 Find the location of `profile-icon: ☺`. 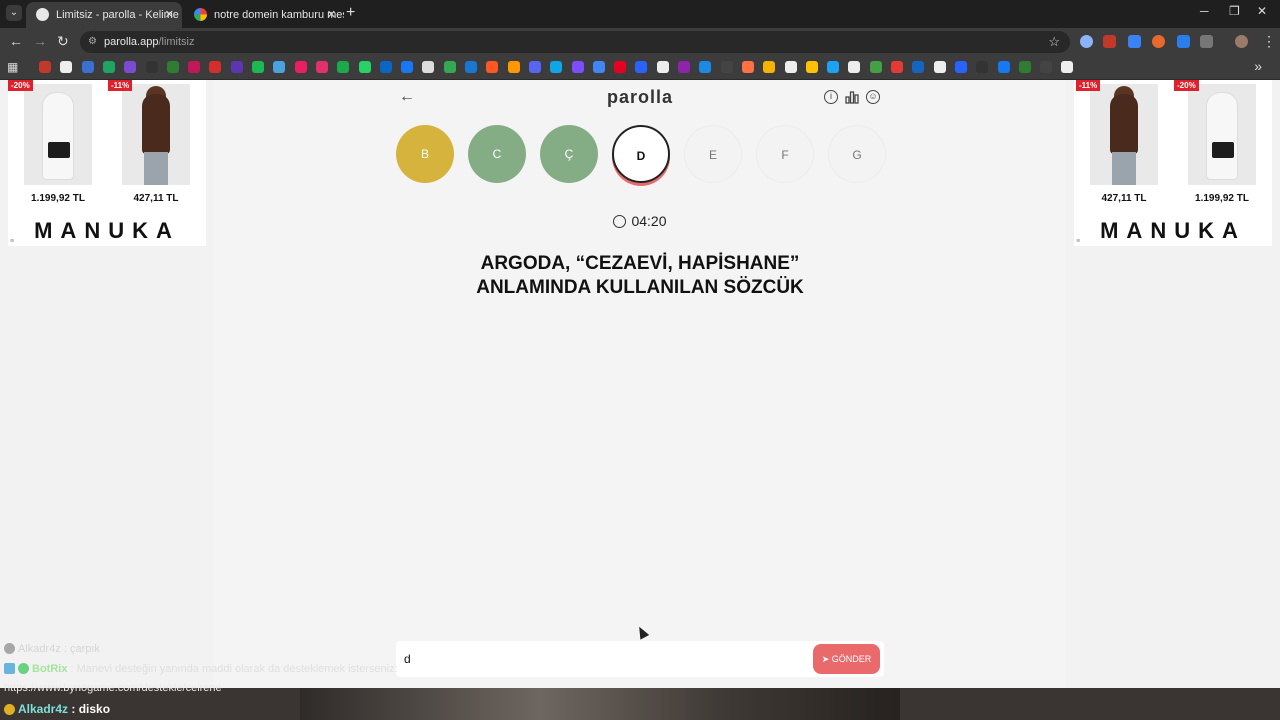

profile-icon: ☺ is located at coordinates (873, 97).